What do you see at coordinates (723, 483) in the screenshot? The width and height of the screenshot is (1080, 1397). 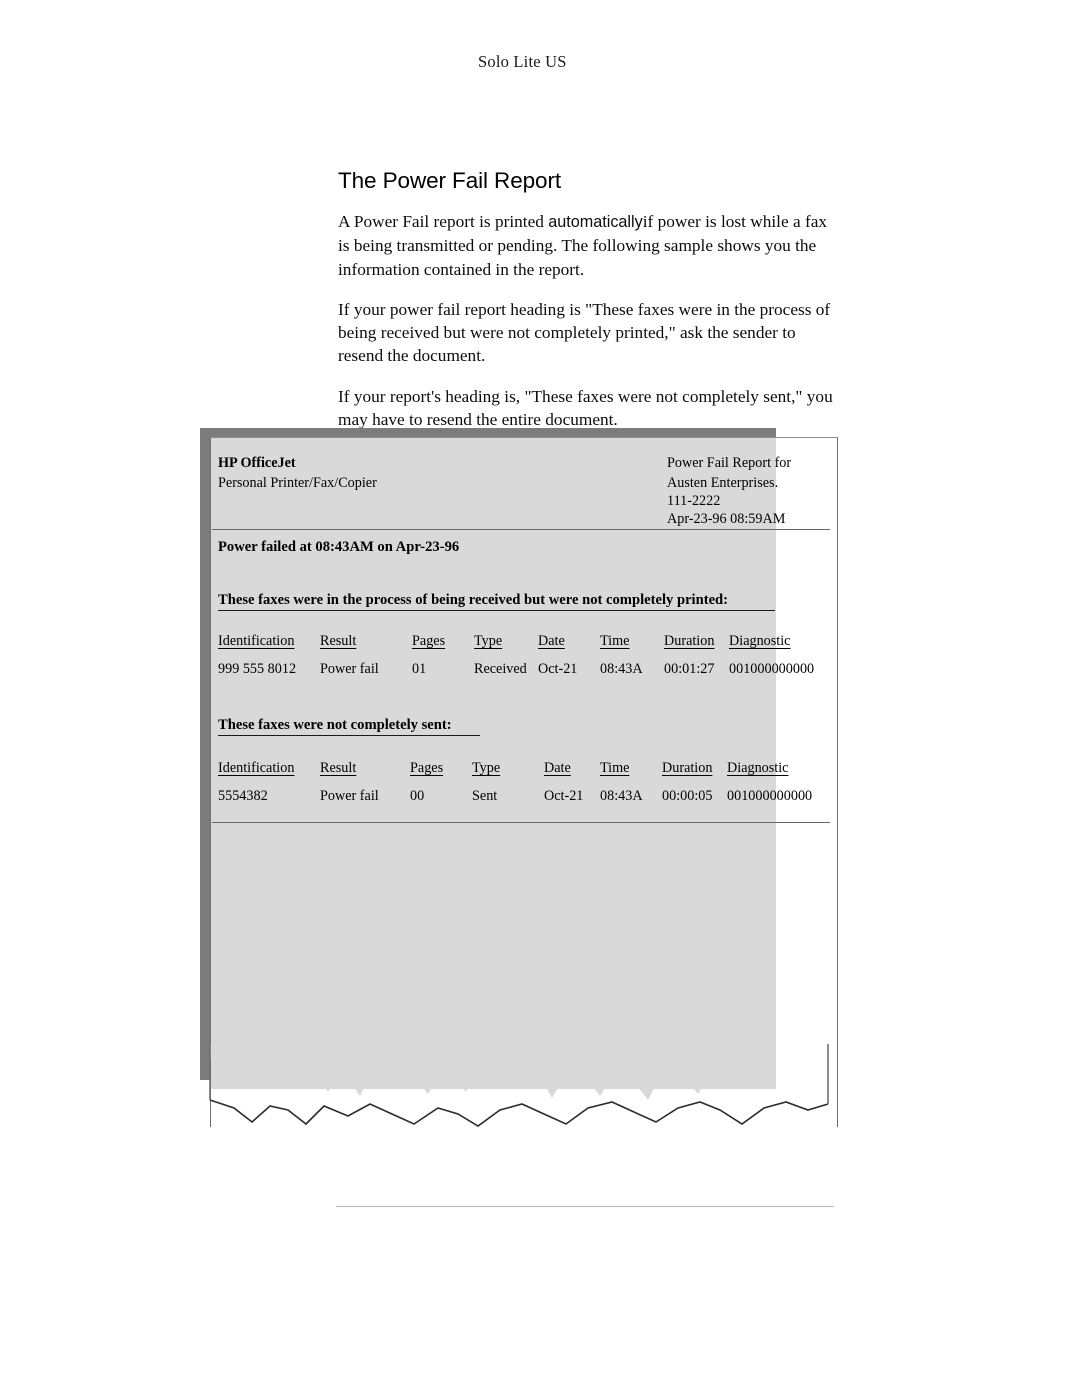 I see `fax-company: Austen Enterprises.` at bounding box center [723, 483].